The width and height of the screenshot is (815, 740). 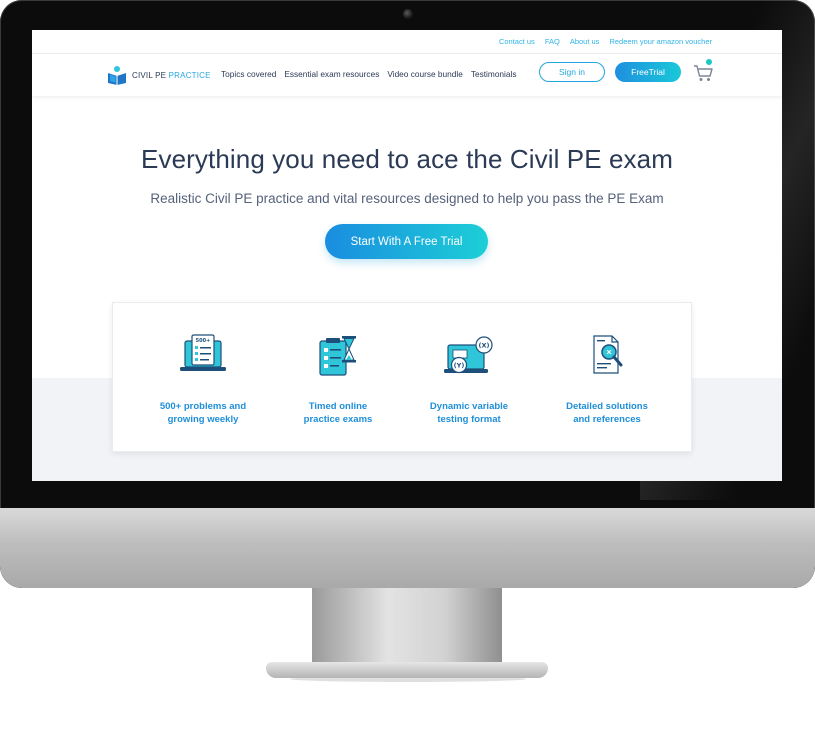 What do you see at coordinates (469, 378) in the screenshot?
I see `feature-dynamic-variable: (X) (Y) Dynamic variable testing format` at bounding box center [469, 378].